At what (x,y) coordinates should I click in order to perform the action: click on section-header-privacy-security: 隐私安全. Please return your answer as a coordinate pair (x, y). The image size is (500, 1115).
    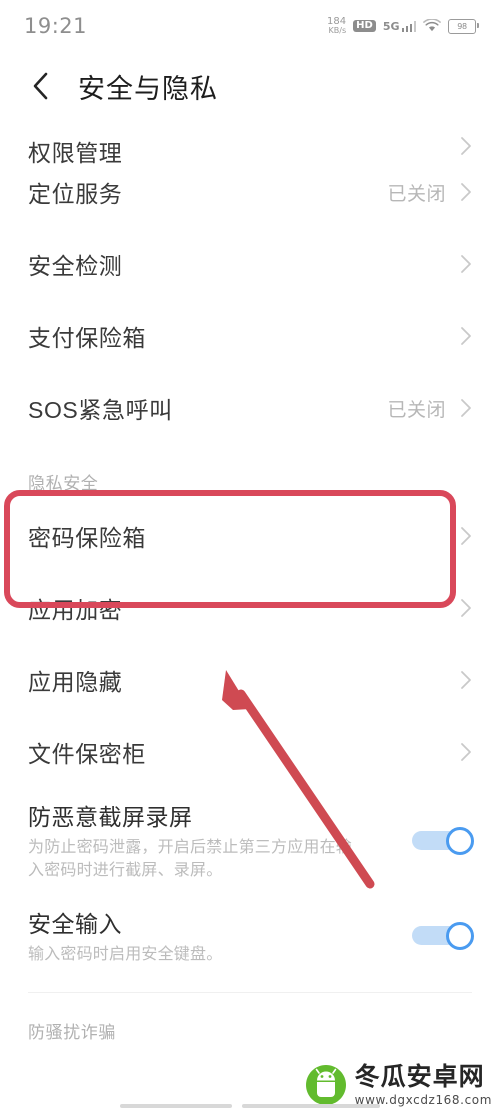
    Looking at the image, I should click on (250, 472).